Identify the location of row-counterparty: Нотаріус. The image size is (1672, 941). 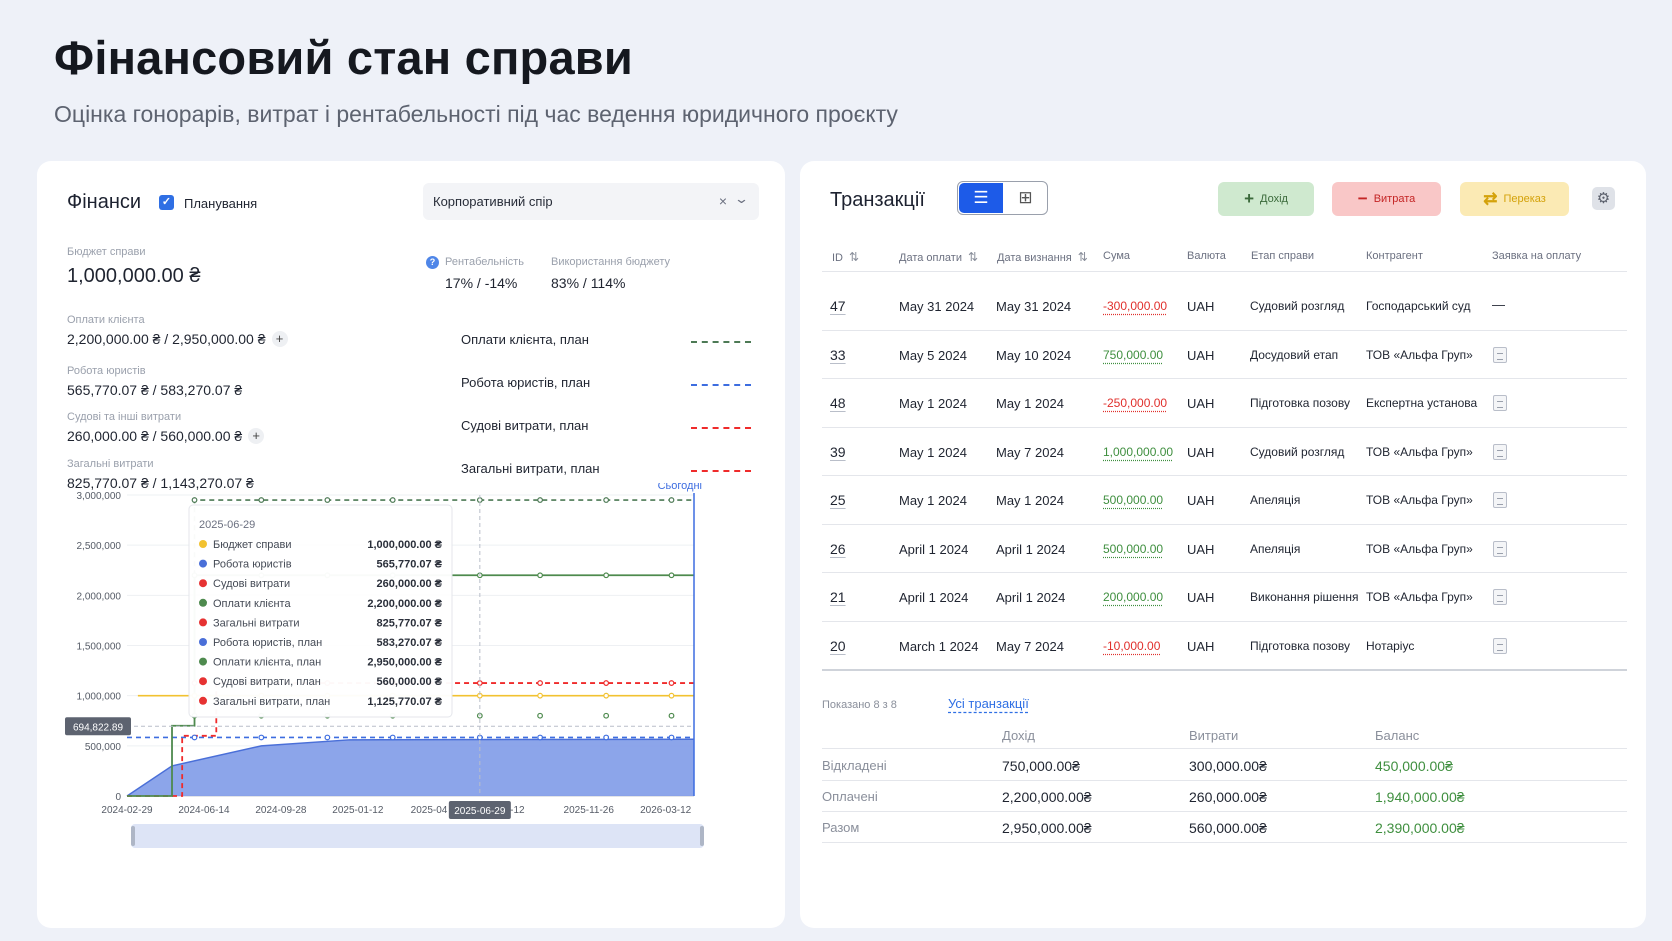
(1390, 645).